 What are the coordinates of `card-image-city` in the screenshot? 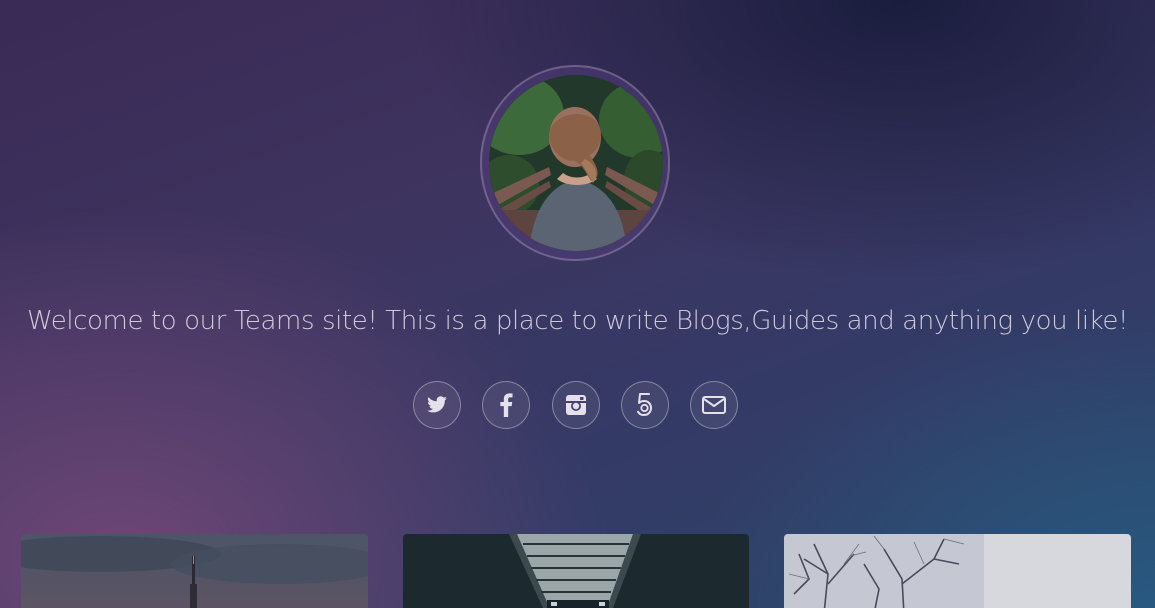 It's located at (194, 571).